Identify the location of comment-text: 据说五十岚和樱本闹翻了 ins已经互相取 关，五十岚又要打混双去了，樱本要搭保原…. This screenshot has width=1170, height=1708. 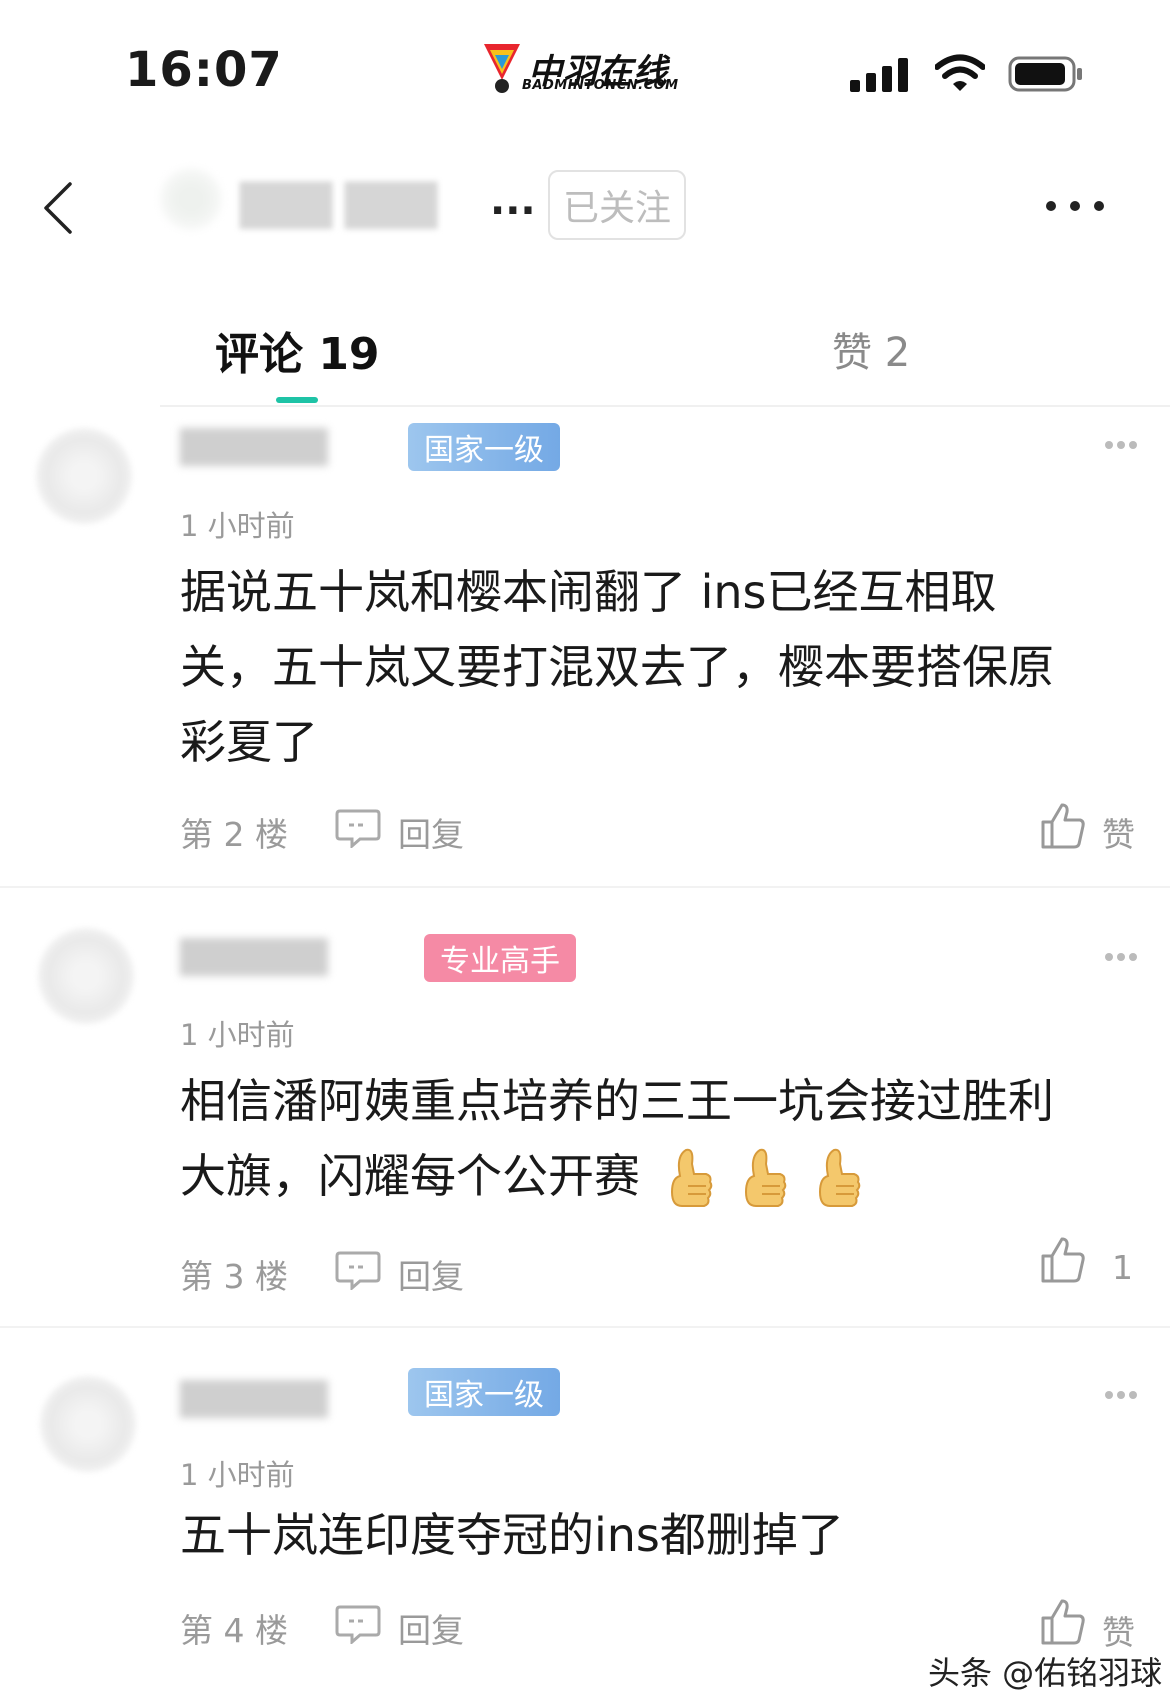
(655, 667).